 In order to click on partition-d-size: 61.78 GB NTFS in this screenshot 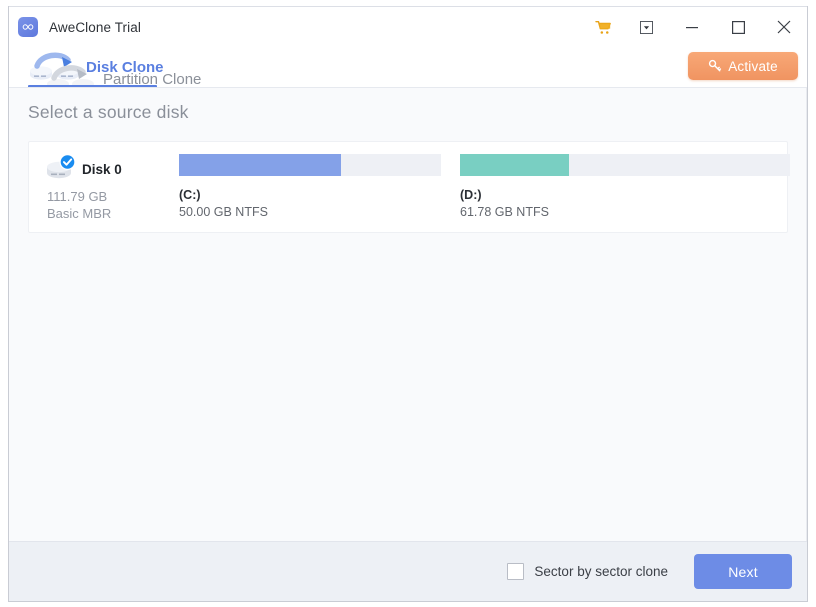, I will do `click(504, 212)`.